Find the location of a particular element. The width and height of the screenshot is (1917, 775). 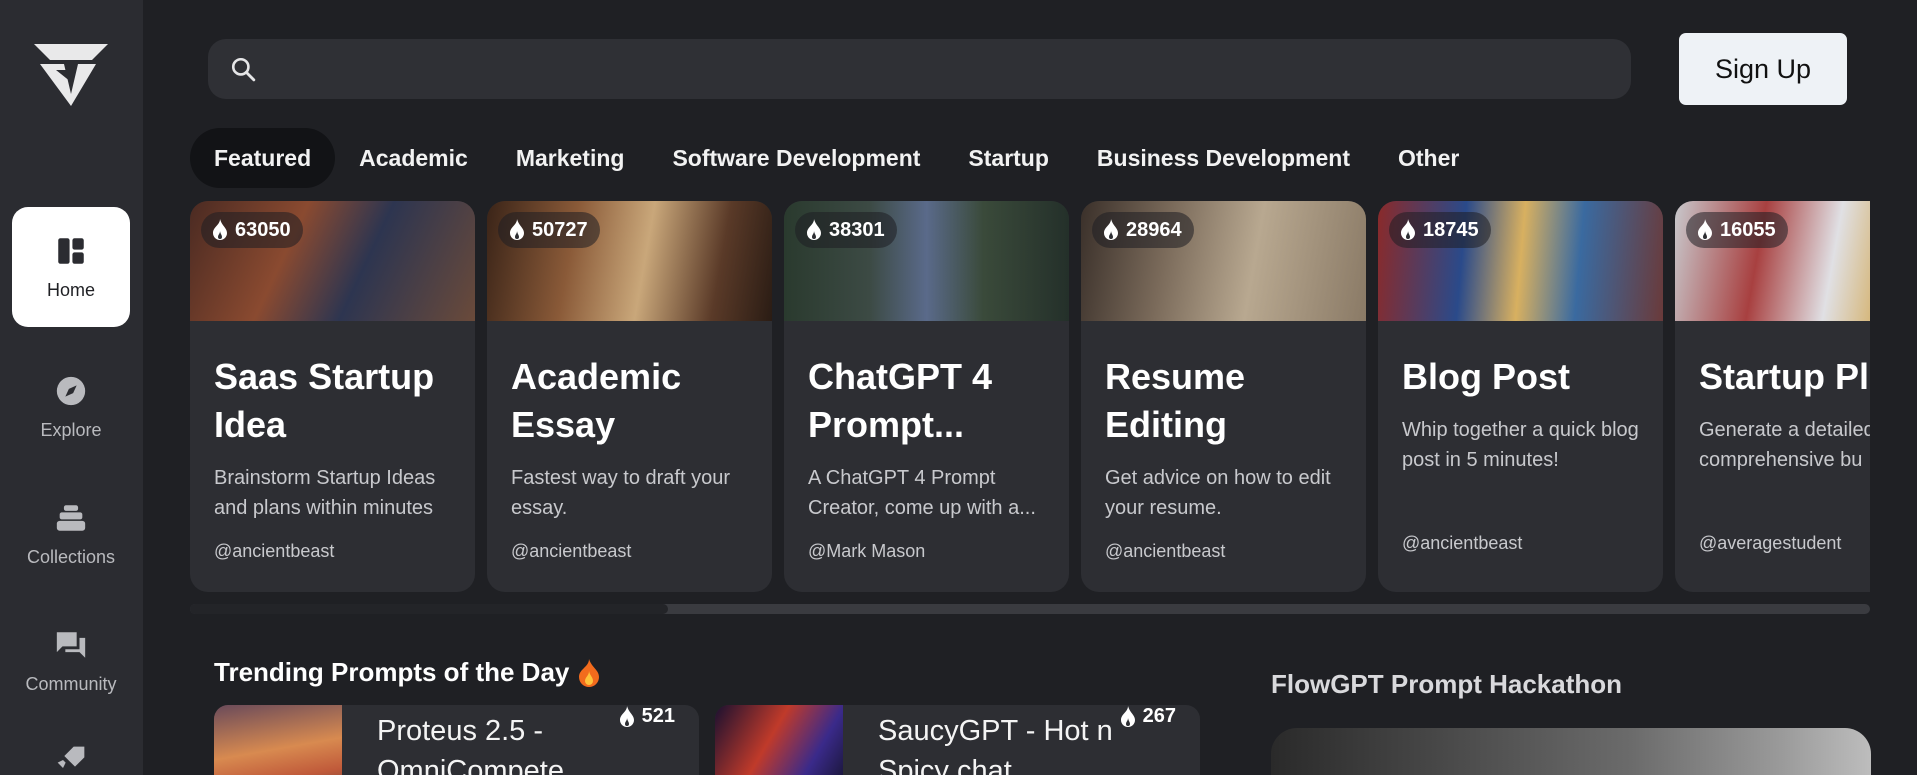

chat-icon is located at coordinates (71, 644).